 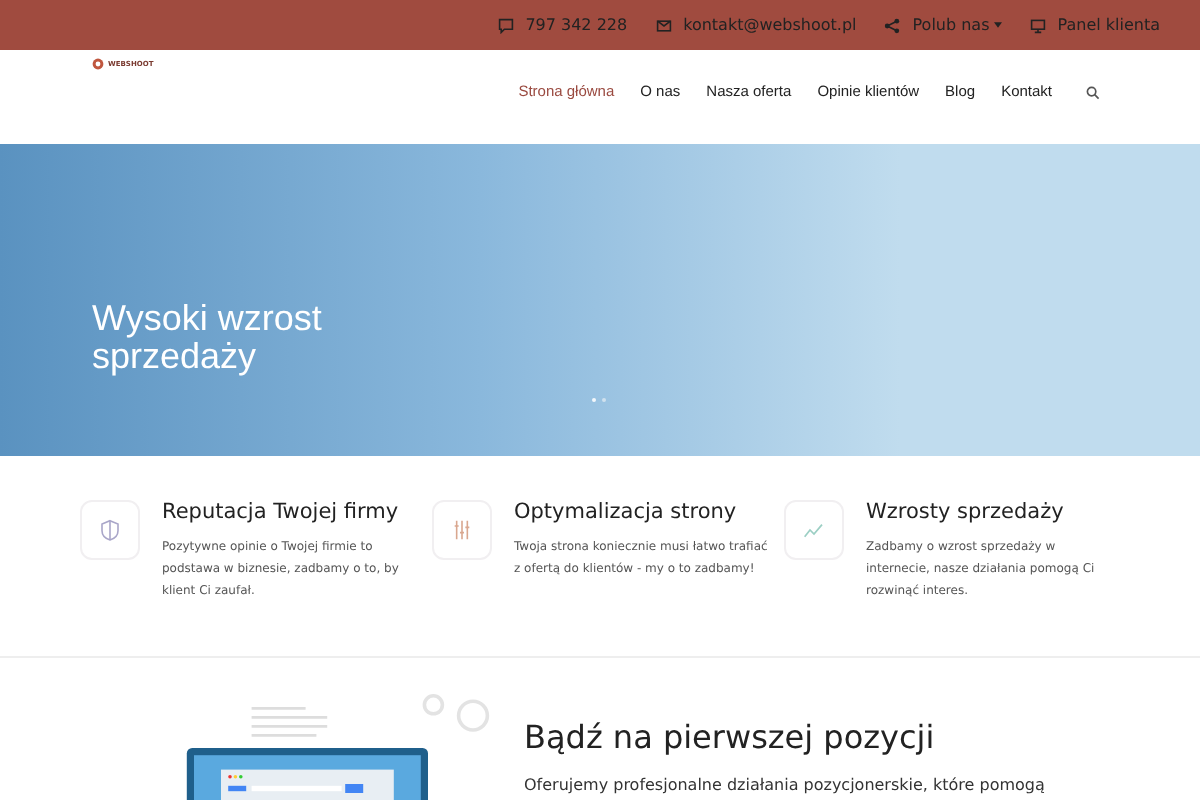 I want to click on mail-icon, so click(x=663, y=25).